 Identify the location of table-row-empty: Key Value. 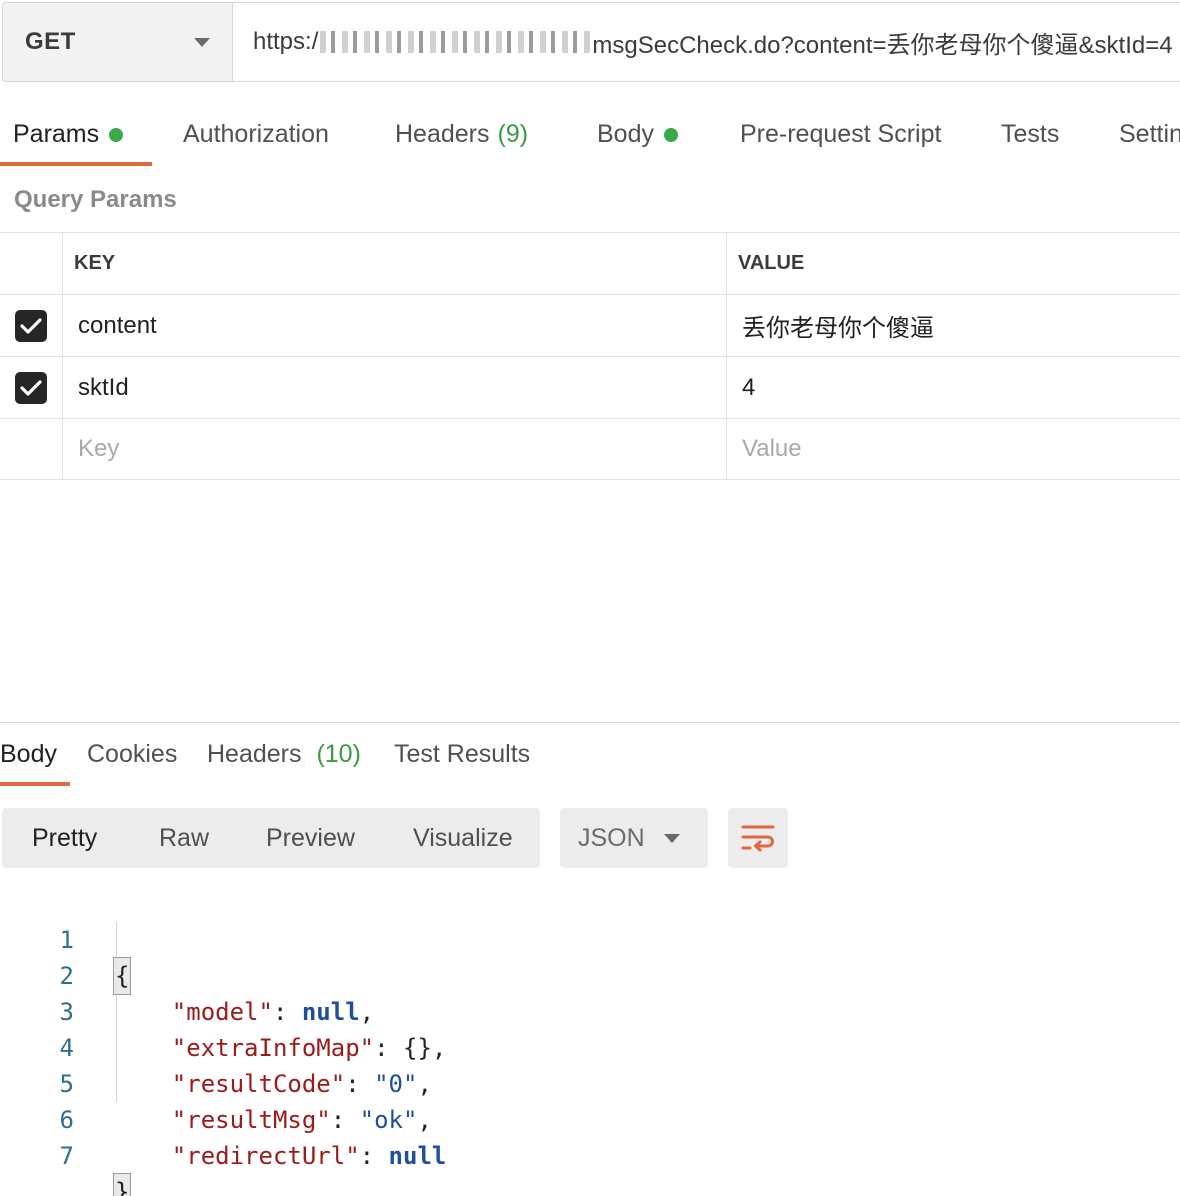
(590, 449).